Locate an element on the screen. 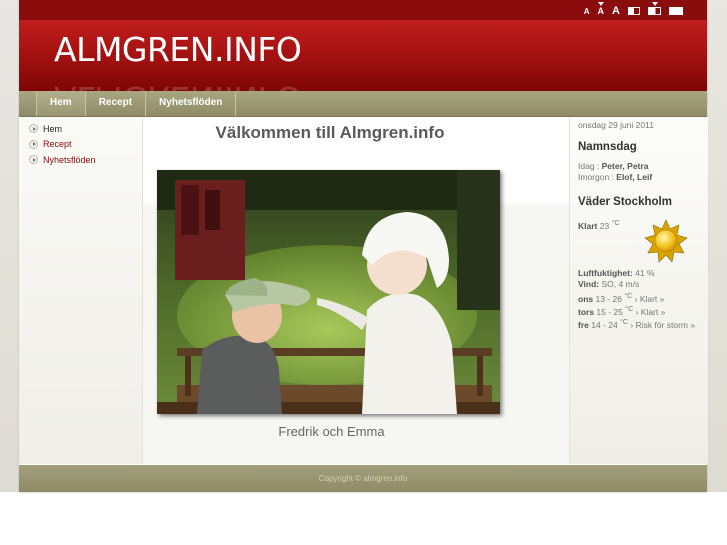 This screenshot has width=727, height=545. forecast-row: fre 14 - 24 °C › Risk för storm » is located at coordinates (640, 324).